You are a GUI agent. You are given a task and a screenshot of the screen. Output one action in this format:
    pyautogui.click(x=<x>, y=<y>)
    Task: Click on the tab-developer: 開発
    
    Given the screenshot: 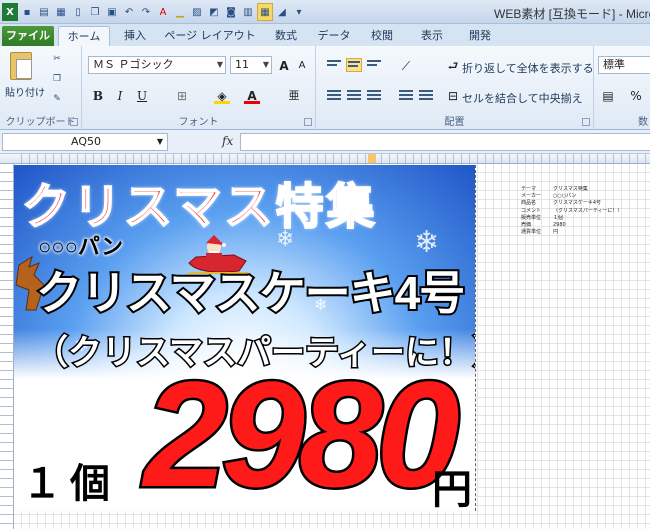 What is the action you would take?
    pyautogui.click(x=480, y=36)
    